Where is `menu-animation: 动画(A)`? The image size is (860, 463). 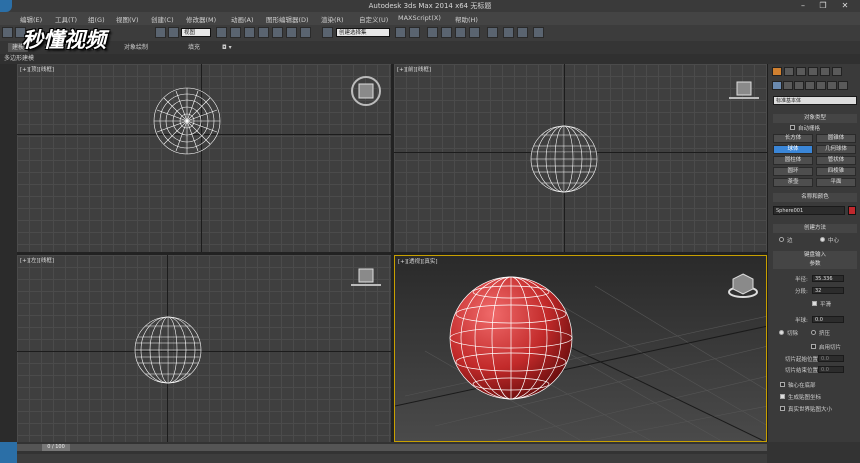
menu-animation: 动画(A) is located at coordinates (242, 19).